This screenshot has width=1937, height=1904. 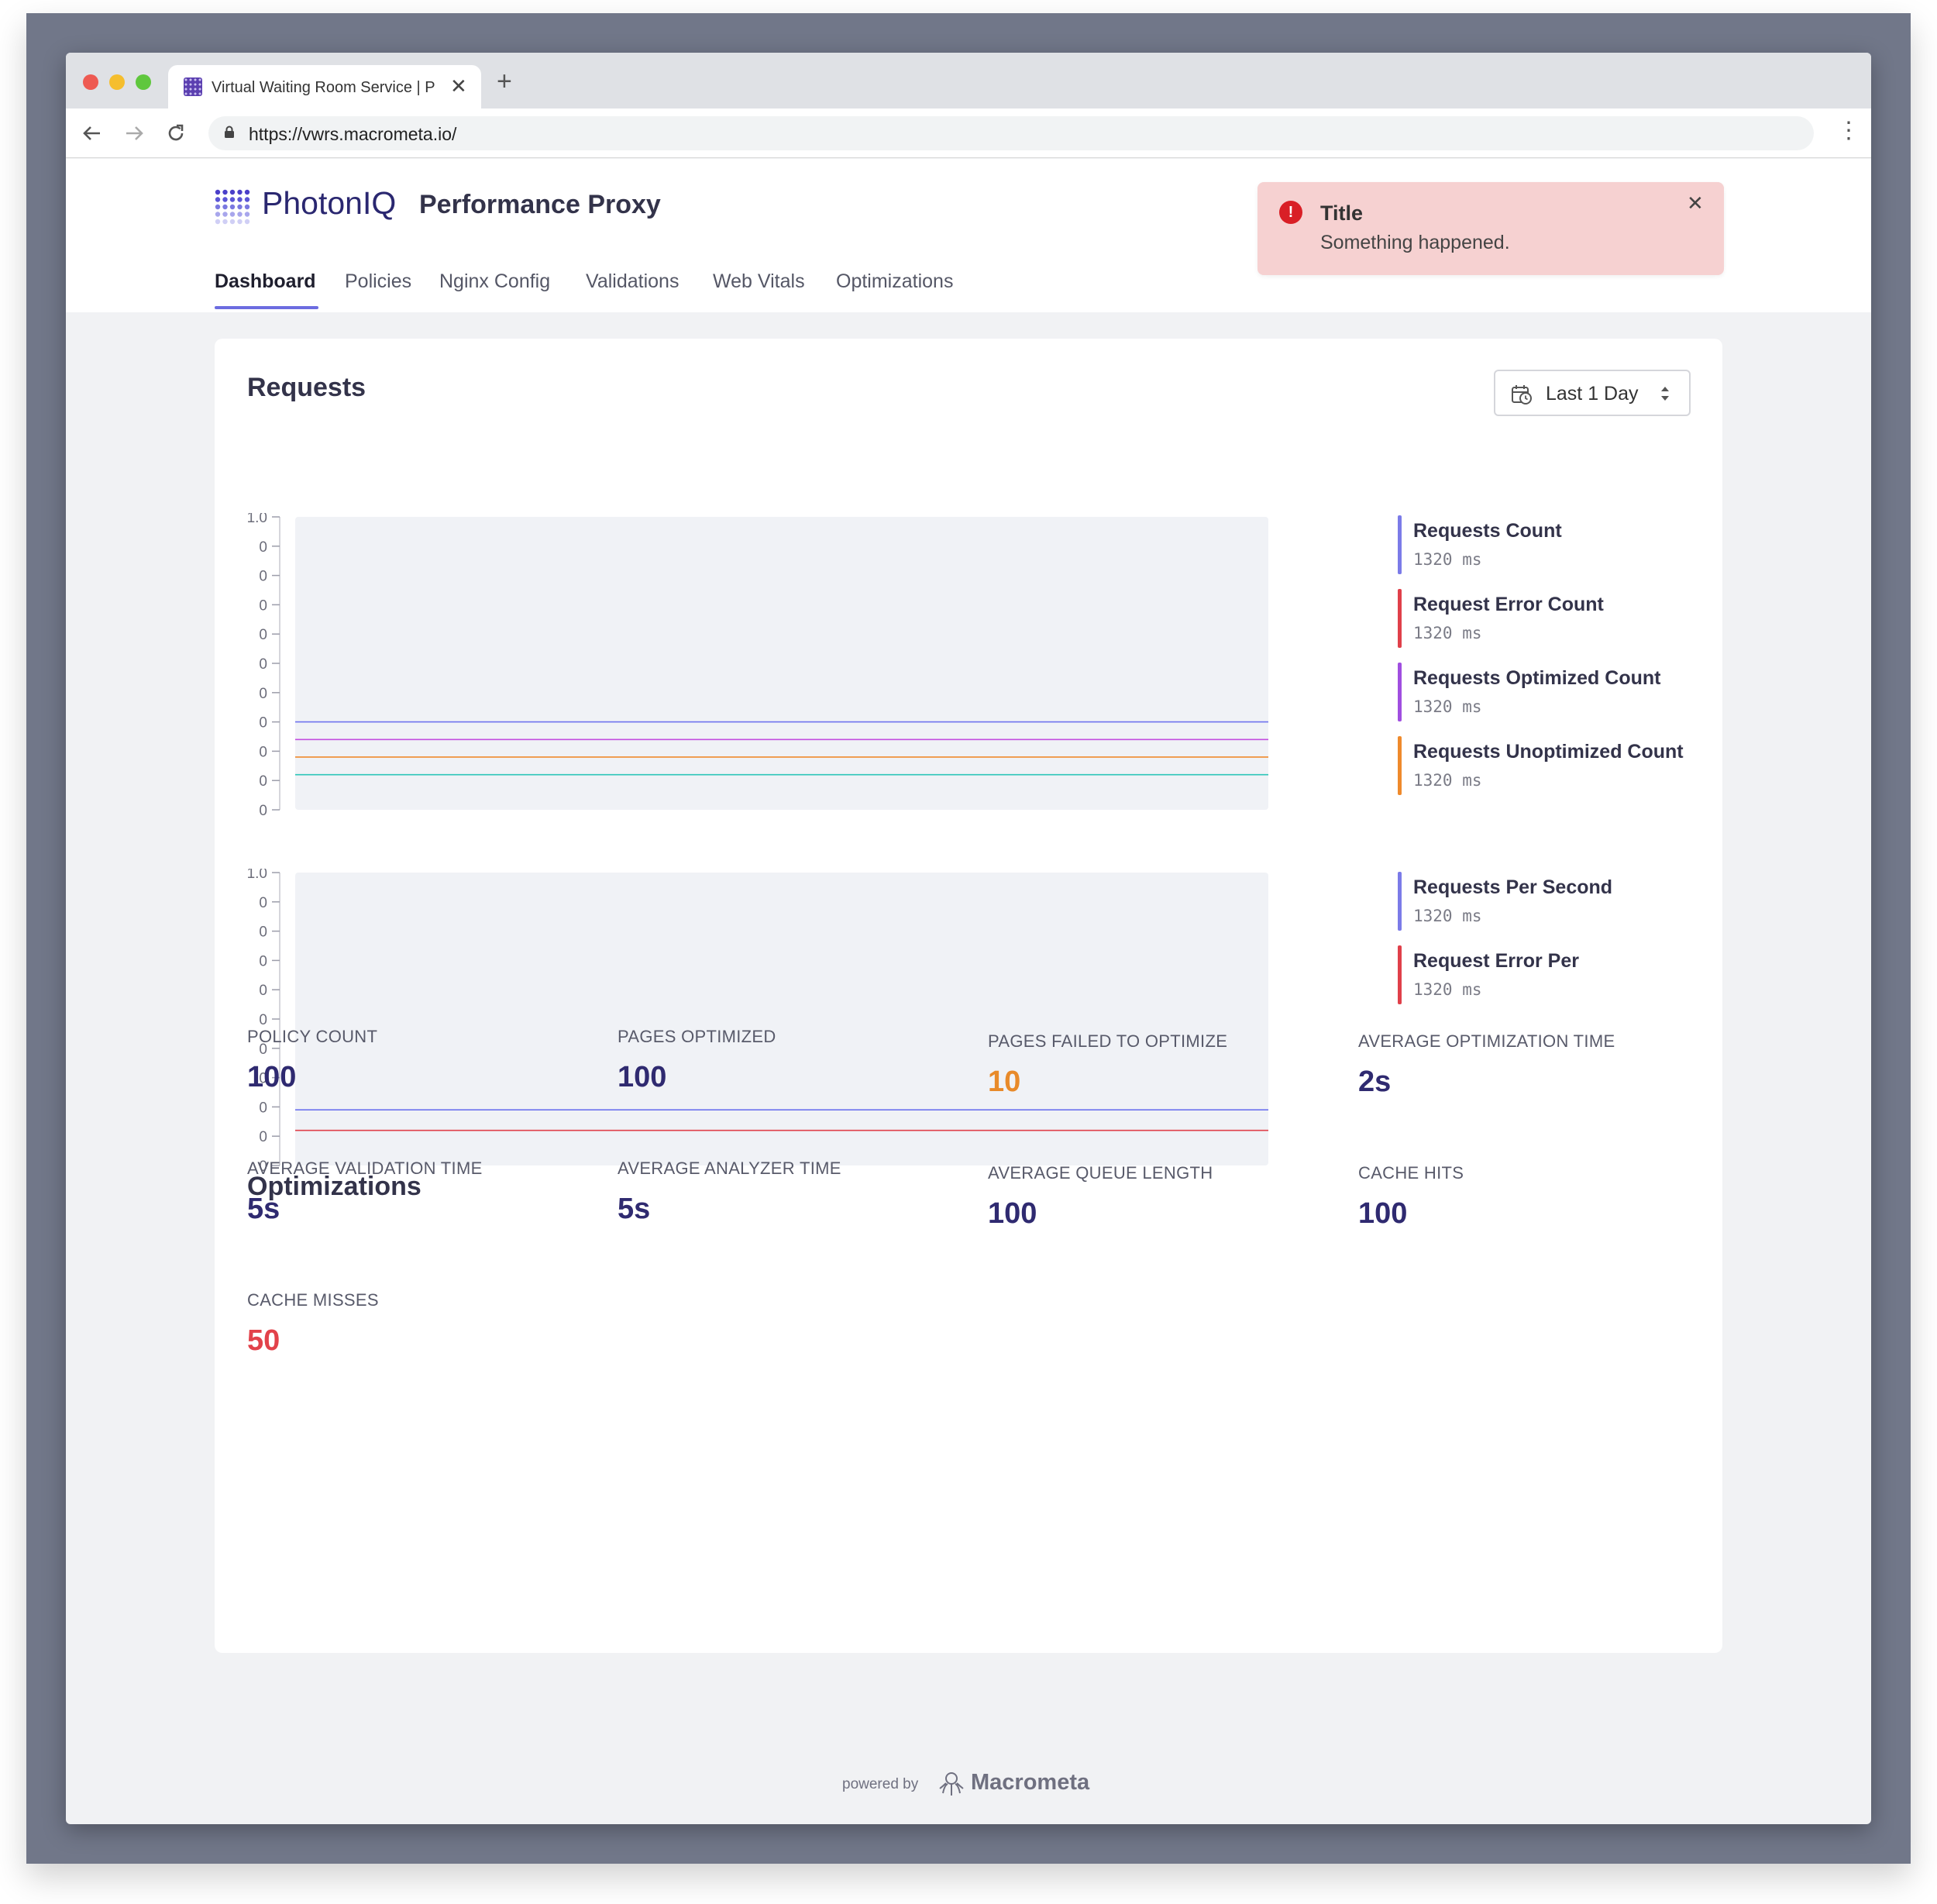 I want to click on toast-title: Title, so click(x=1342, y=213).